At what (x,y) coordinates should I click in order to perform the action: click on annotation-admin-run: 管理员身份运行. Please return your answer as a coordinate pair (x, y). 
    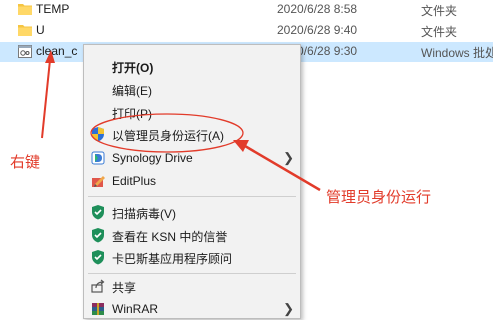
    Looking at the image, I should click on (379, 197).